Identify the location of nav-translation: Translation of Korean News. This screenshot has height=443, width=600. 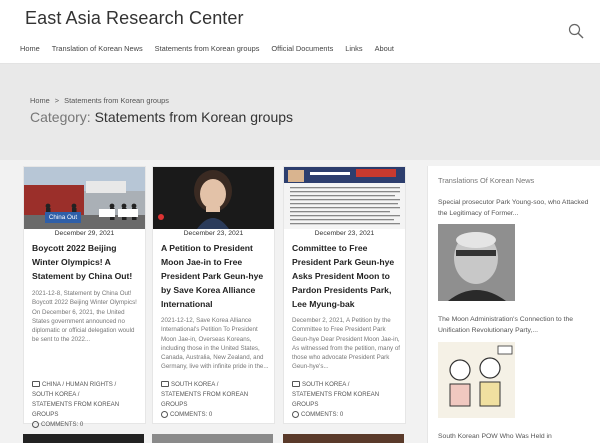
(97, 48).